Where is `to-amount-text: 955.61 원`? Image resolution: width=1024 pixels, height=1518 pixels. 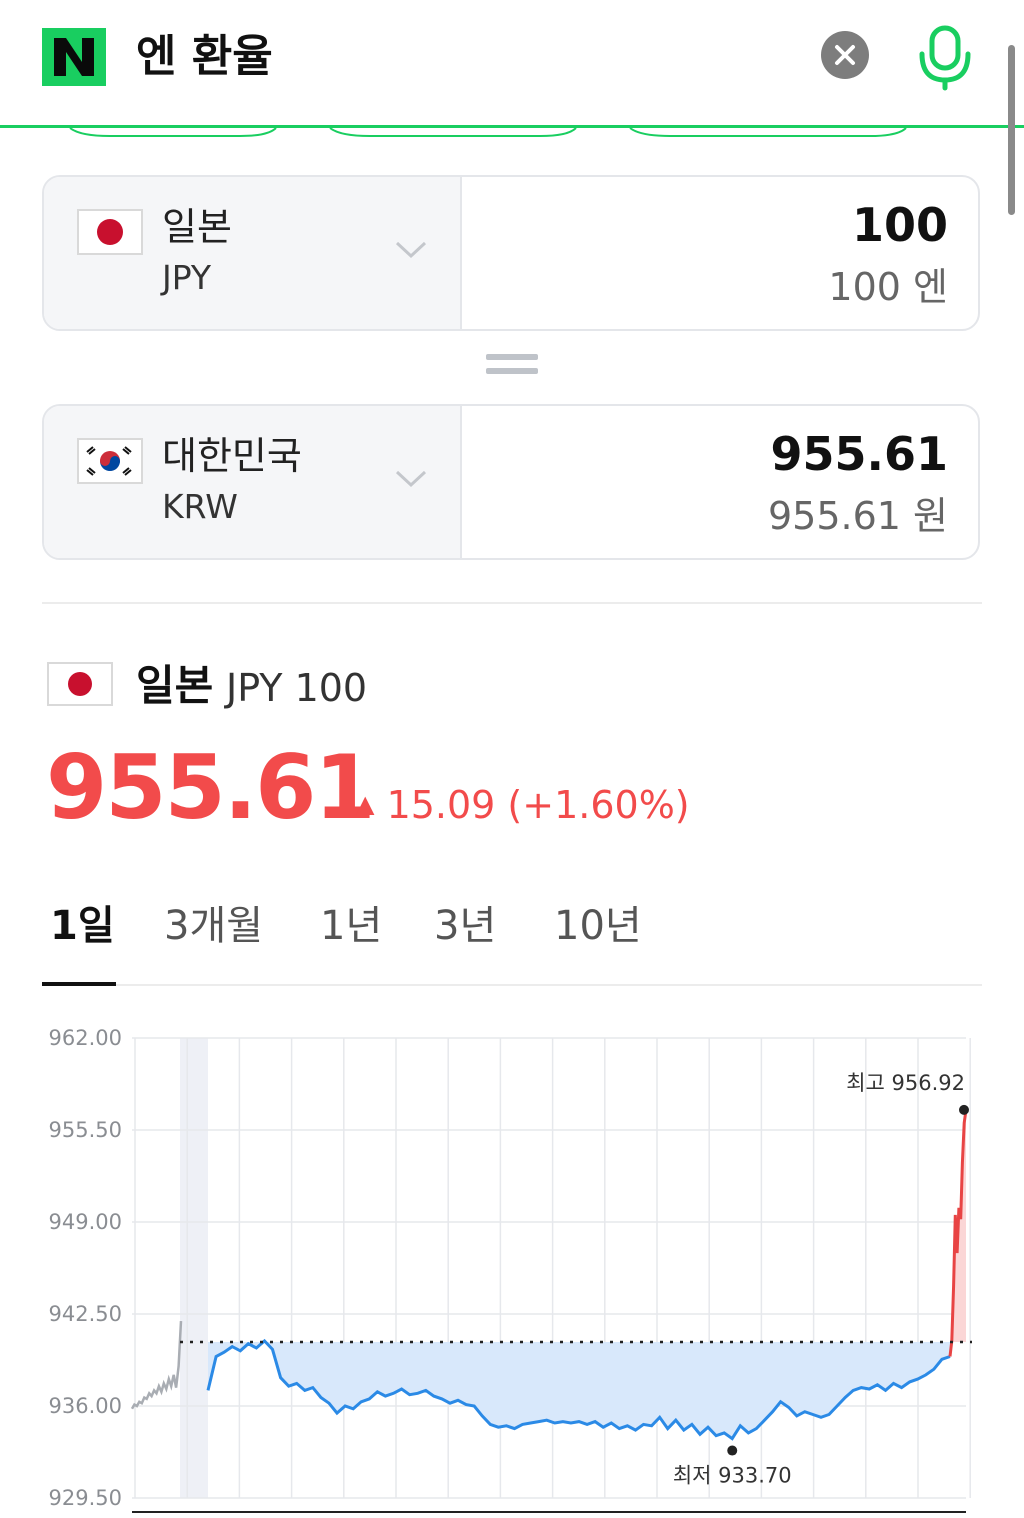
to-amount-text: 955.61 원 is located at coordinates (857, 516).